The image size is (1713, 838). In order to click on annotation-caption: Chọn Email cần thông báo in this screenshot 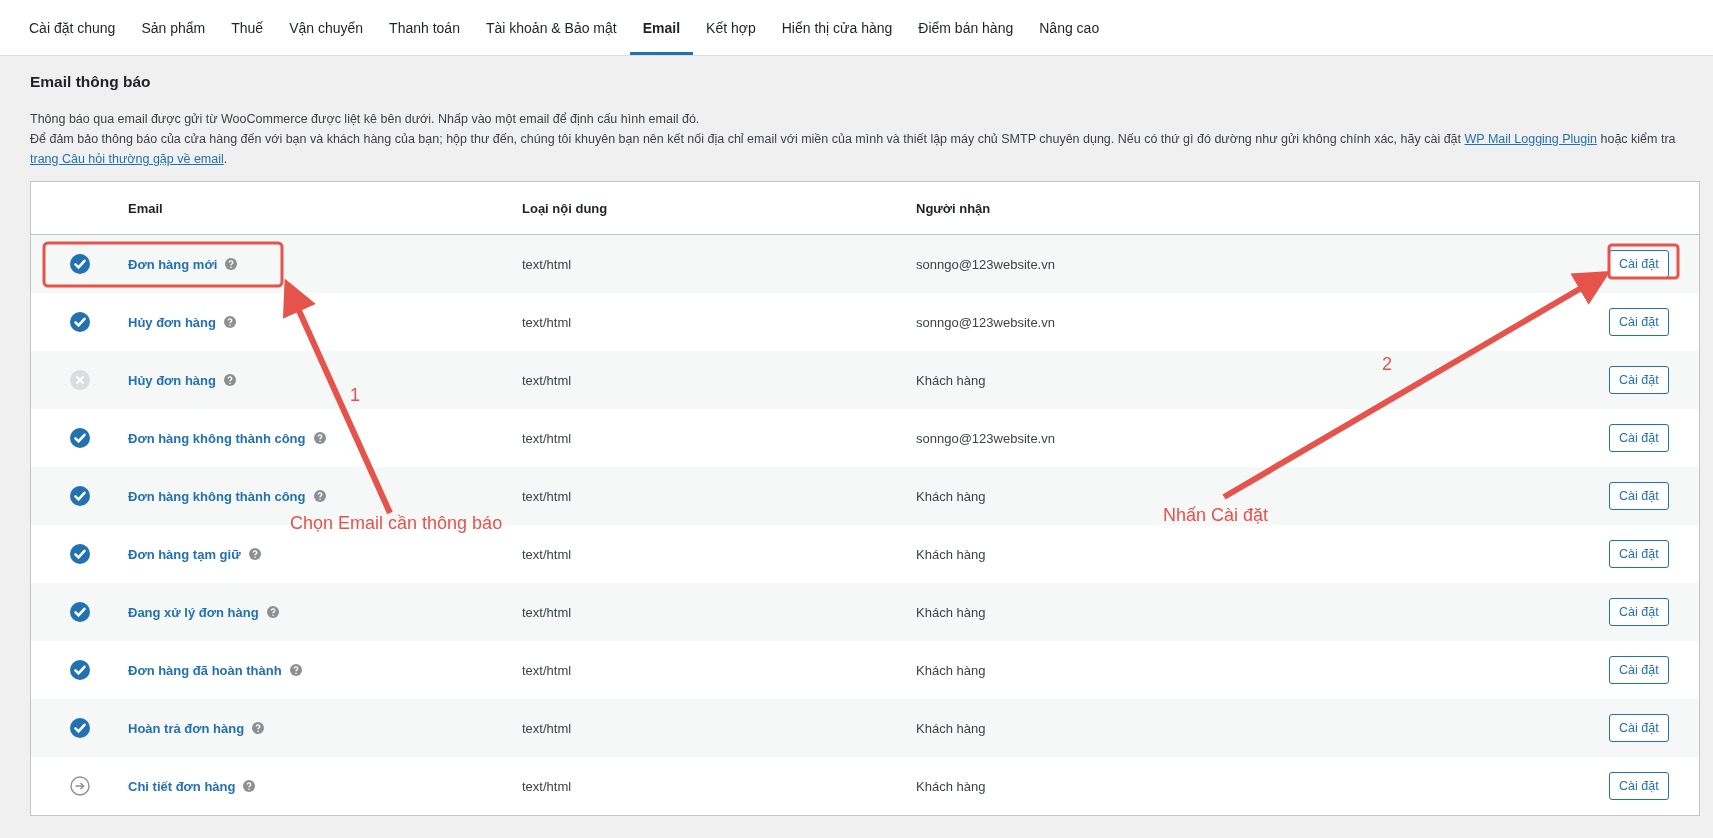, I will do `click(396, 523)`.